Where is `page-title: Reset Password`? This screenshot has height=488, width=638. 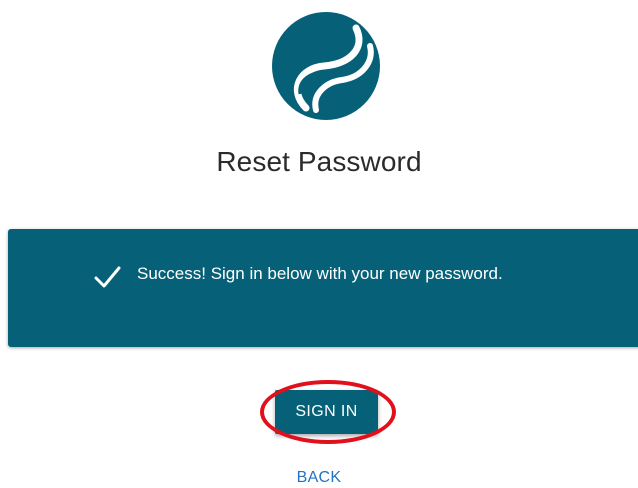 page-title: Reset Password is located at coordinates (319, 161).